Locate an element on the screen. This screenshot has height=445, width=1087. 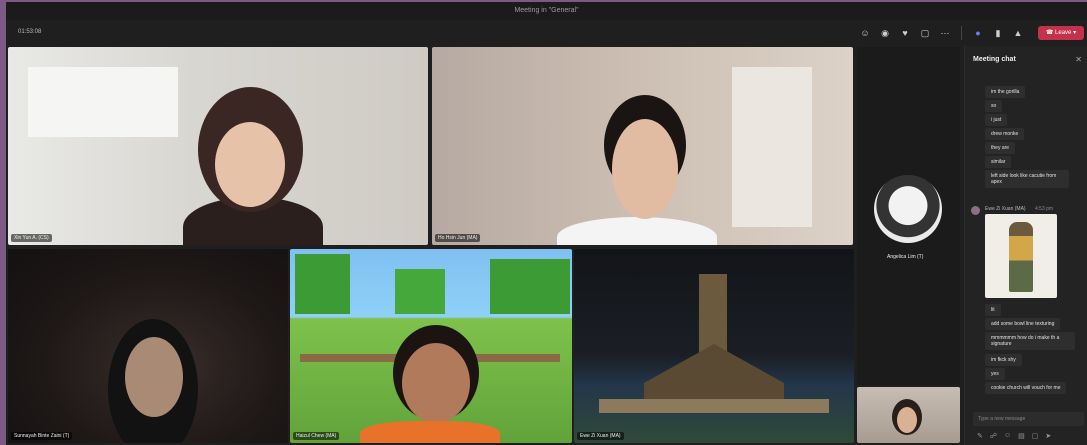
format-icon: ✎ is located at coordinates (980, 436).